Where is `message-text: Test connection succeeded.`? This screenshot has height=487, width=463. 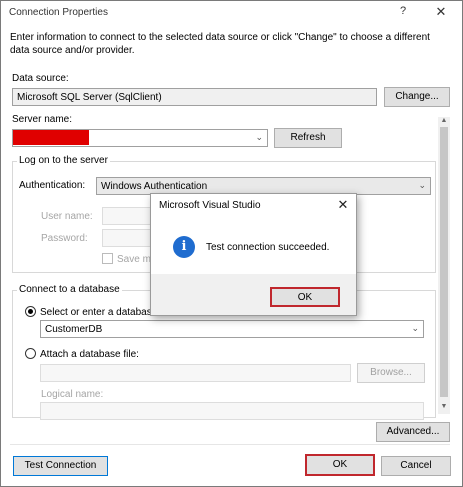
message-text: Test connection succeeded. is located at coordinates (268, 247).